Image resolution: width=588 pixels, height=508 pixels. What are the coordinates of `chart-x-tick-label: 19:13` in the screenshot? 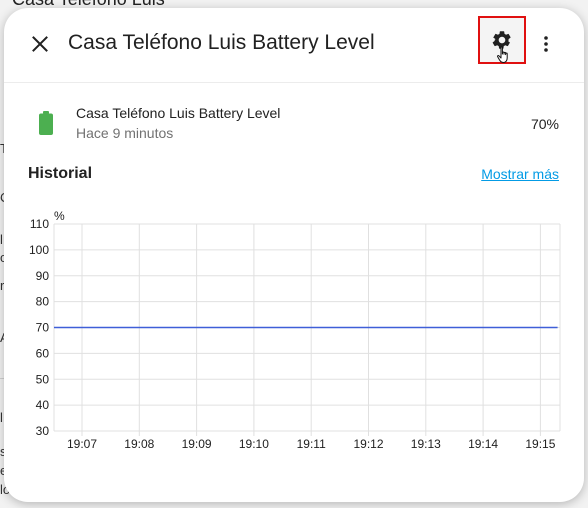 It's located at (426, 444).